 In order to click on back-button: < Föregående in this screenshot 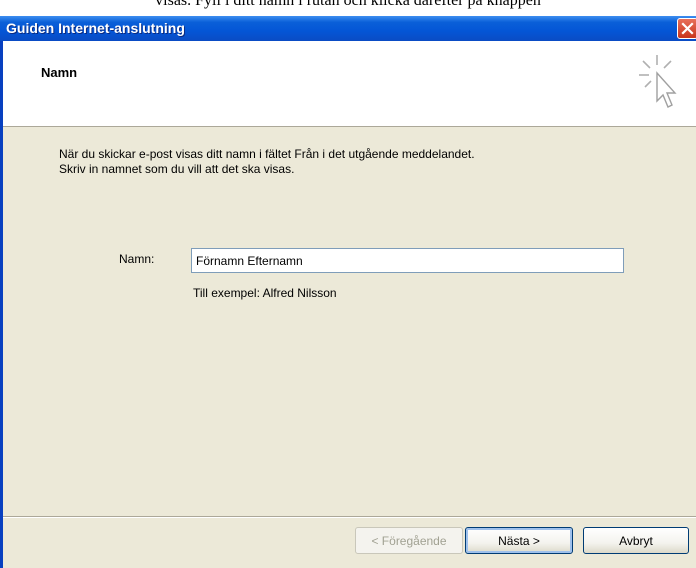, I will do `click(409, 540)`.